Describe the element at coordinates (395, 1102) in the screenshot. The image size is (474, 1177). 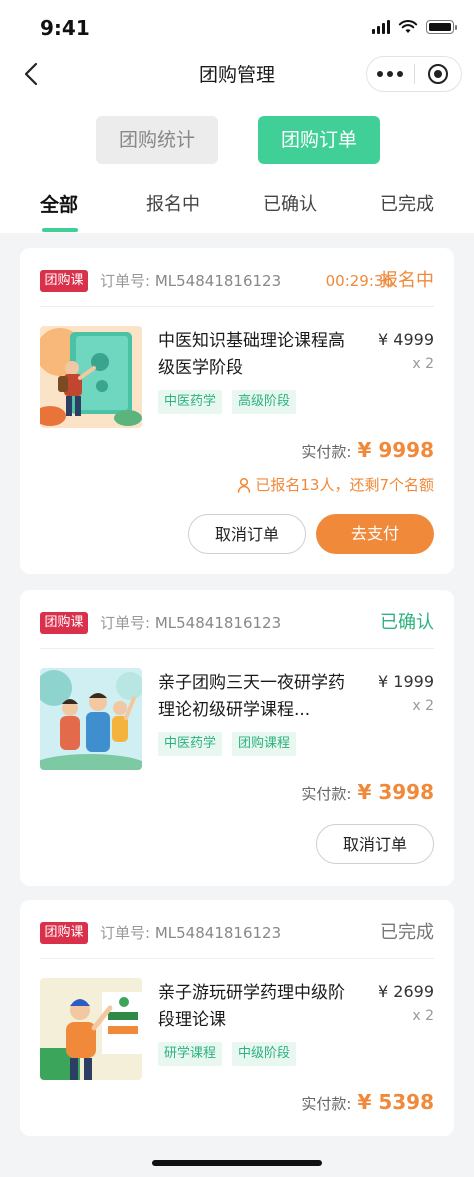
I see `paid-amount: ¥ 5398` at that location.